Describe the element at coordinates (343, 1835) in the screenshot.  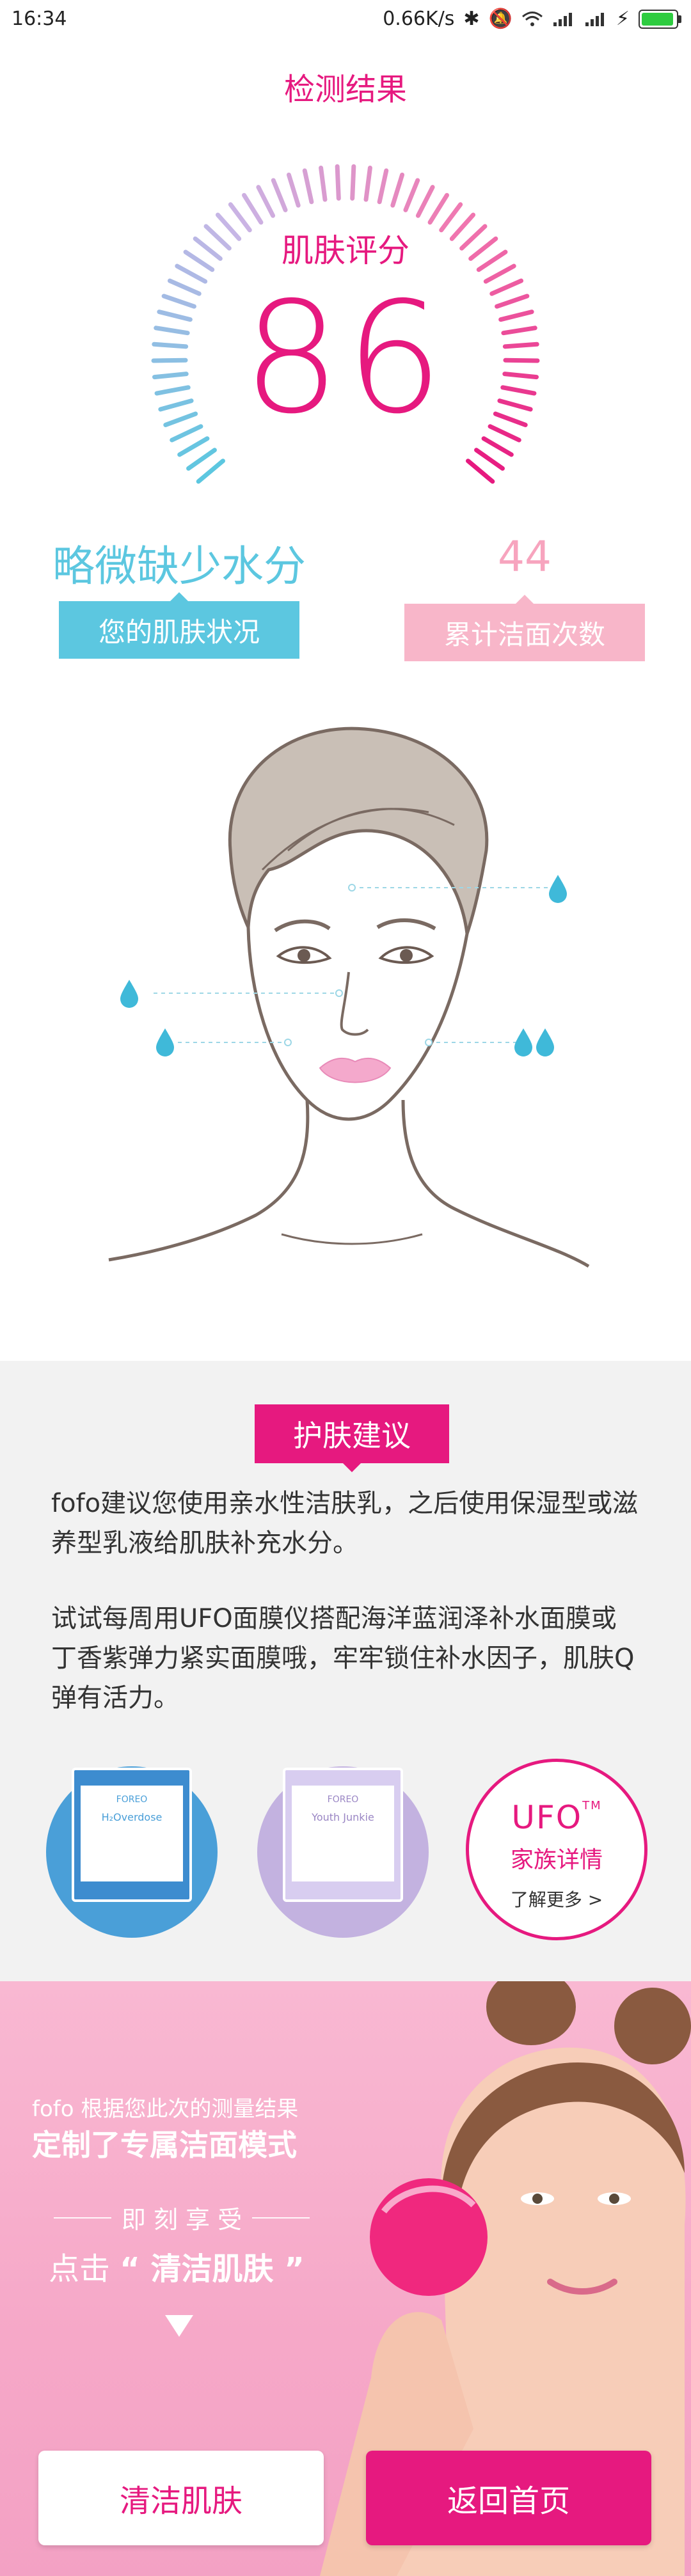
I see `purple-mask-package: FOREO Youth Junkie` at that location.